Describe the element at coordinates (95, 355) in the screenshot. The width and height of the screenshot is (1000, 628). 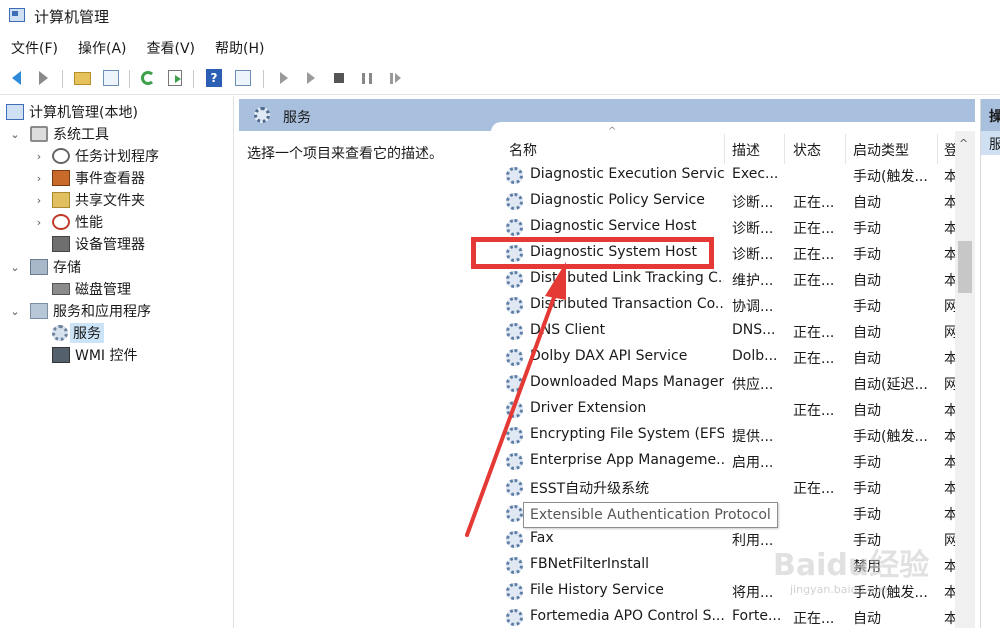
I see `tree-item-wmi: WMI 控件` at that location.